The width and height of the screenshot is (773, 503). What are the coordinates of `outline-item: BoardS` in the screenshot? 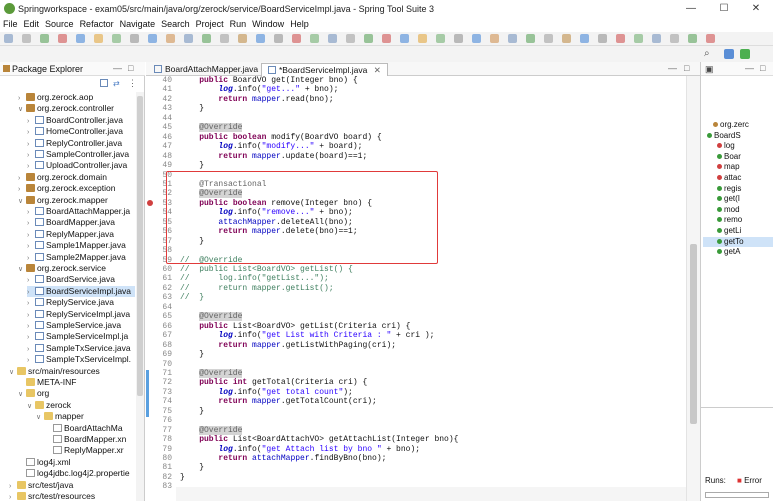 It's located at (738, 136).